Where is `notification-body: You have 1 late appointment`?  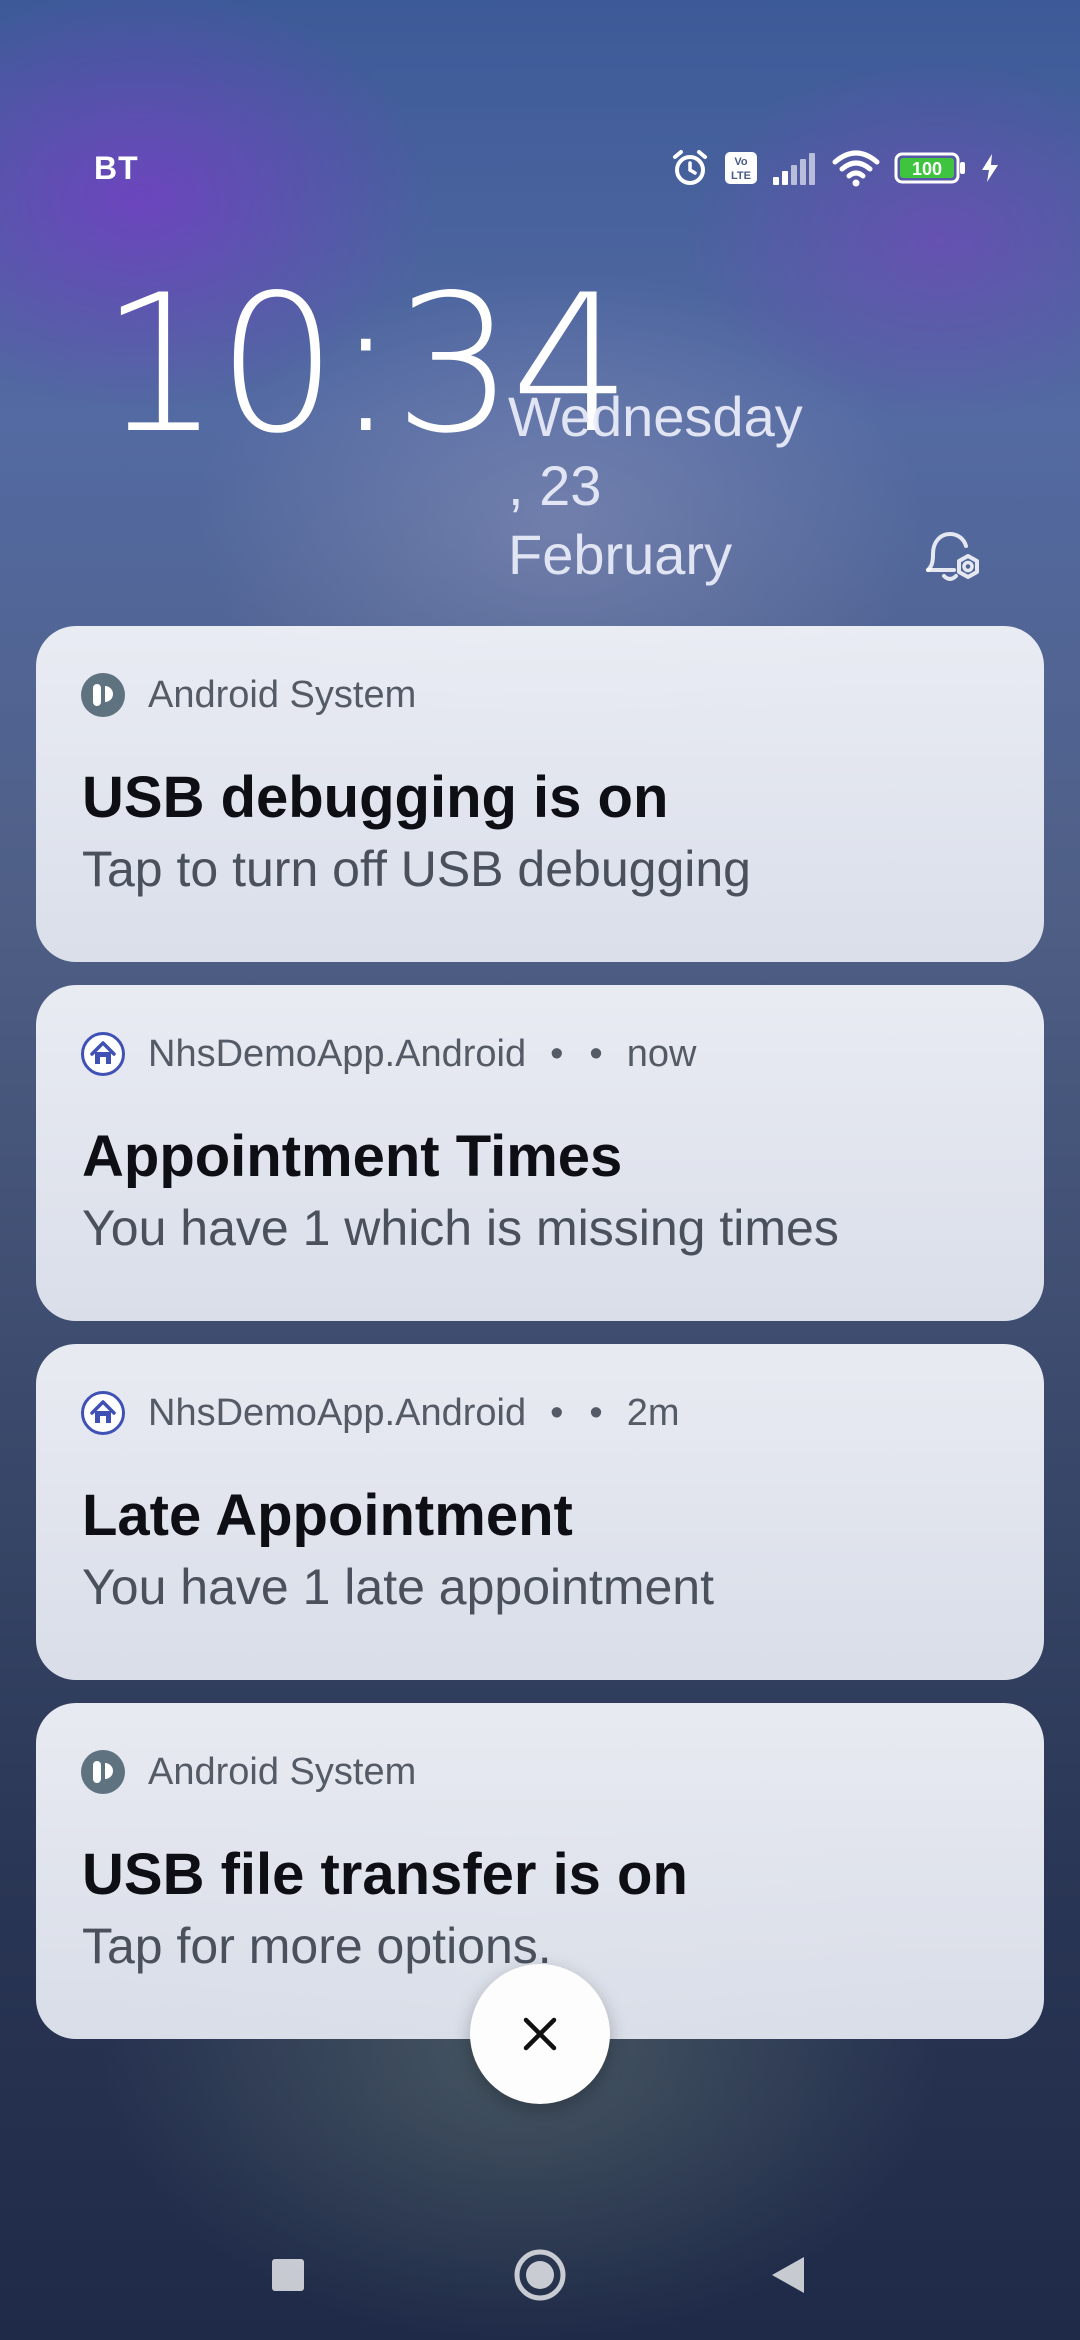
notification-body: You have 1 late appointment is located at coordinates (398, 1587).